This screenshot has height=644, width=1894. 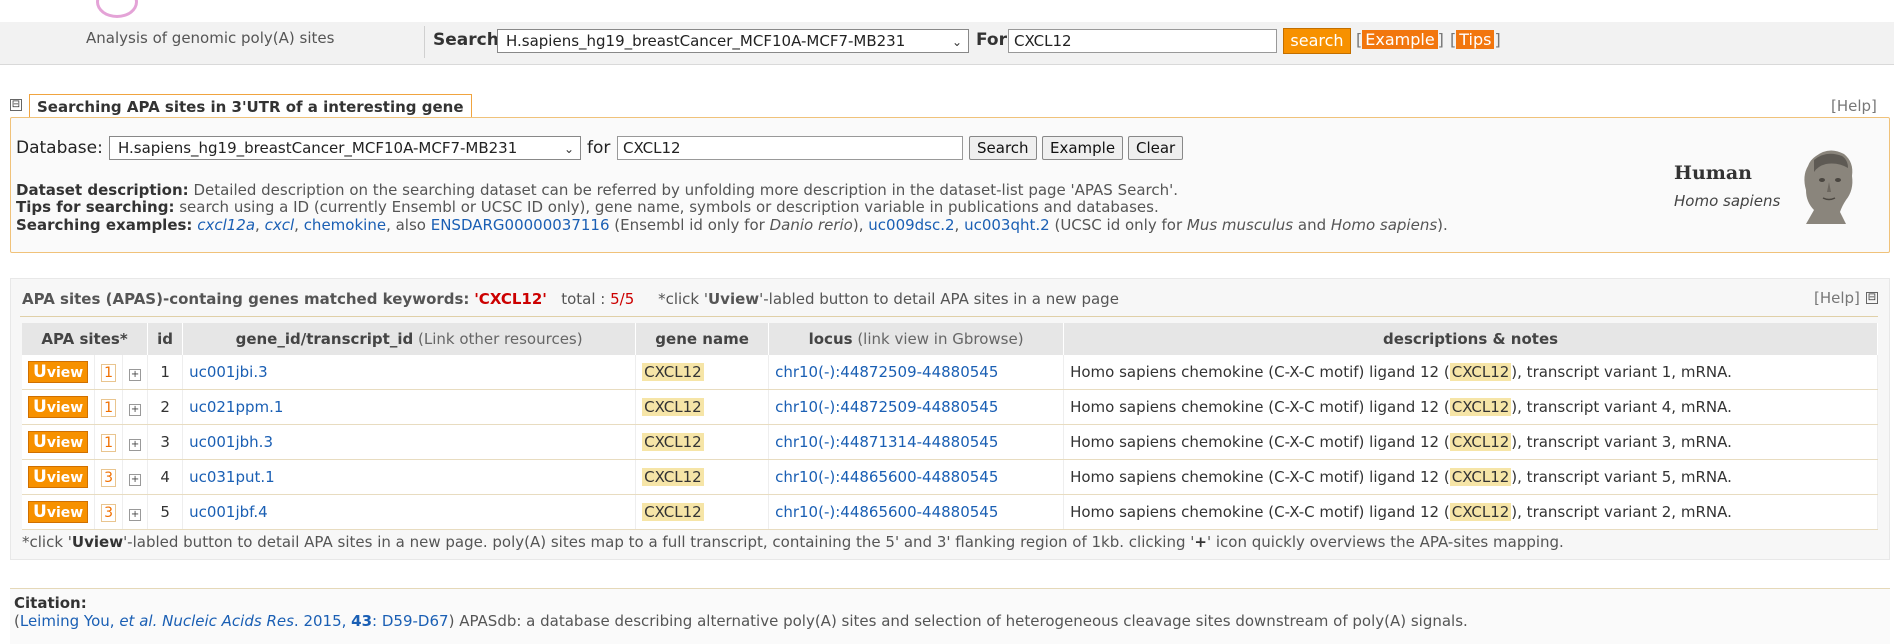 What do you see at coordinates (225, 621) in the screenshot?
I see `citation-journal: Nucleic Acids Res` at bounding box center [225, 621].